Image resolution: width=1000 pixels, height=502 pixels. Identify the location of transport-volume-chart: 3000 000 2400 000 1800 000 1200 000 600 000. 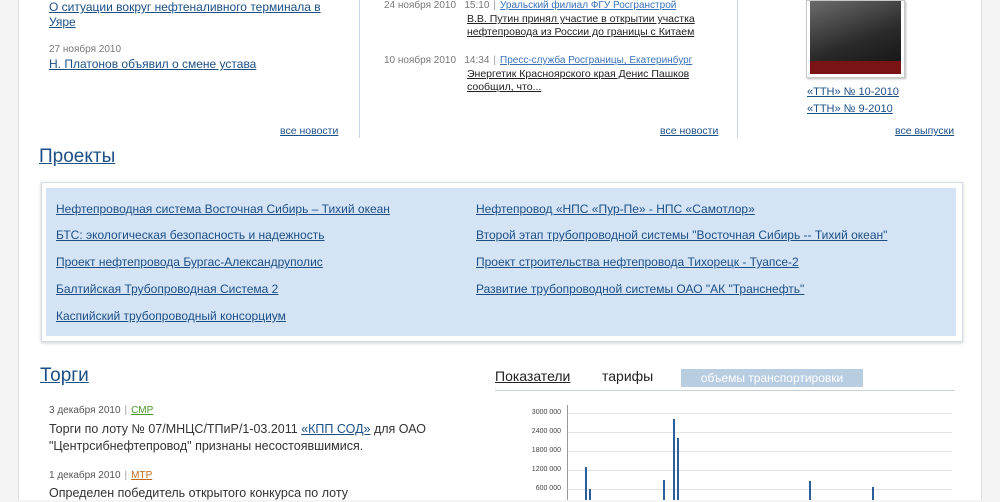
(725, 452).